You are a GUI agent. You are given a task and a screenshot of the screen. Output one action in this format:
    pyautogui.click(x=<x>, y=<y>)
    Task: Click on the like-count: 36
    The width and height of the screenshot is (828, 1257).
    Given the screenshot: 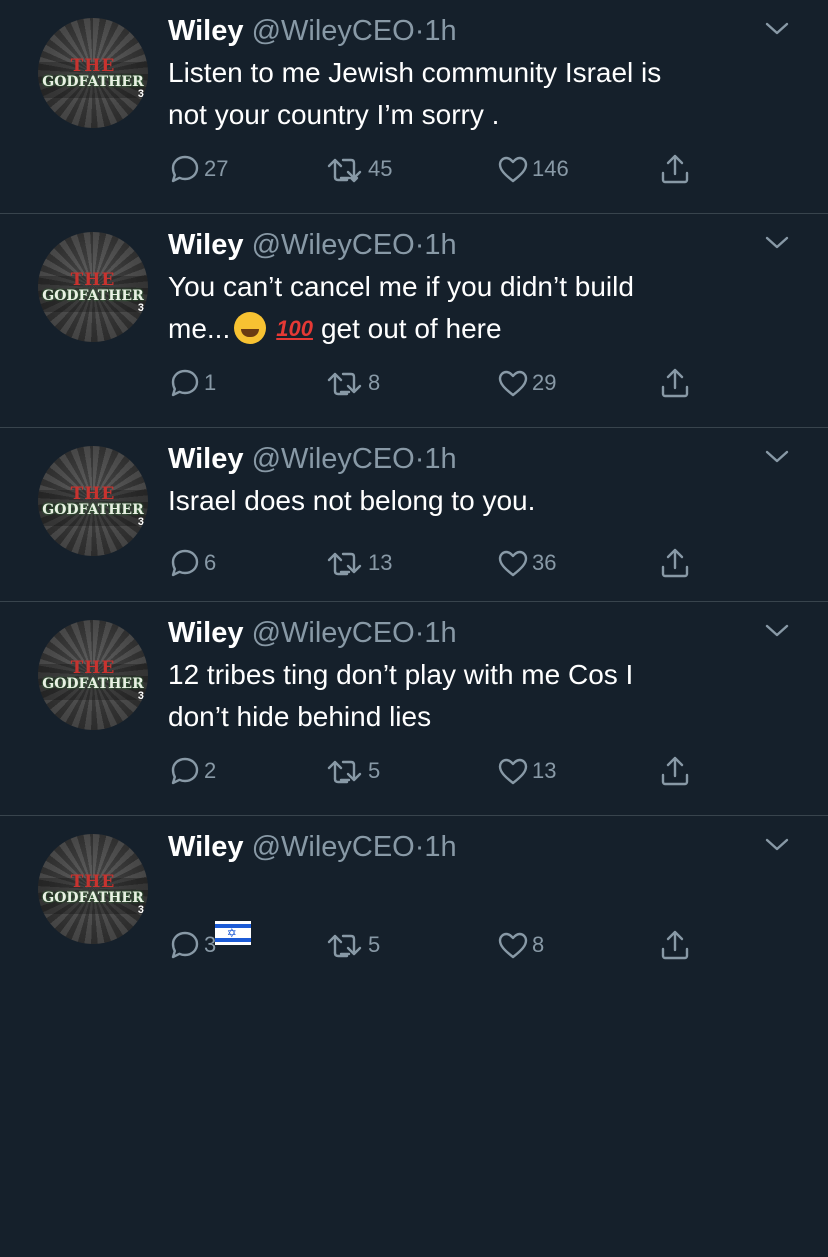 What is the action you would take?
    pyautogui.click(x=544, y=562)
    